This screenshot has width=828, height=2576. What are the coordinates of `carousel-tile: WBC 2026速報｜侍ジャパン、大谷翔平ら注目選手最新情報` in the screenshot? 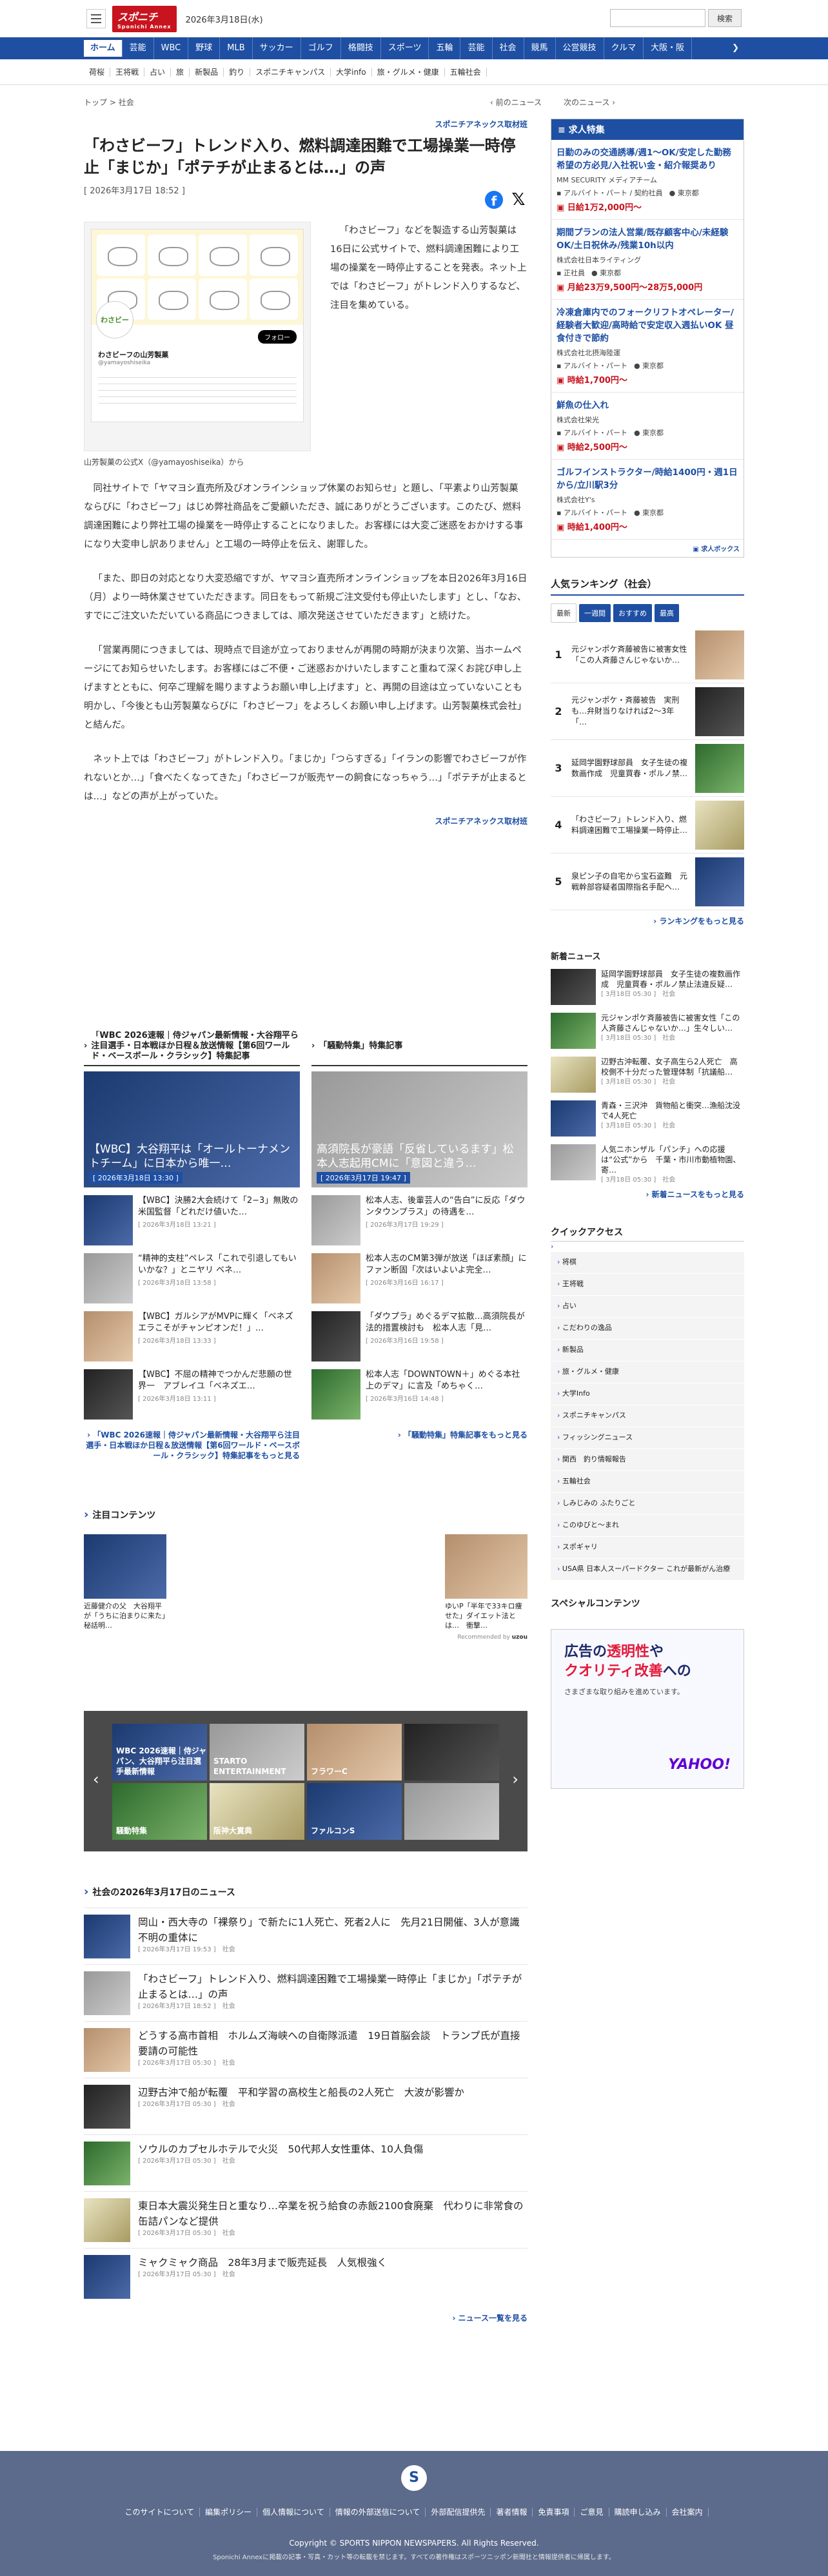 It's located at (159, 1753).